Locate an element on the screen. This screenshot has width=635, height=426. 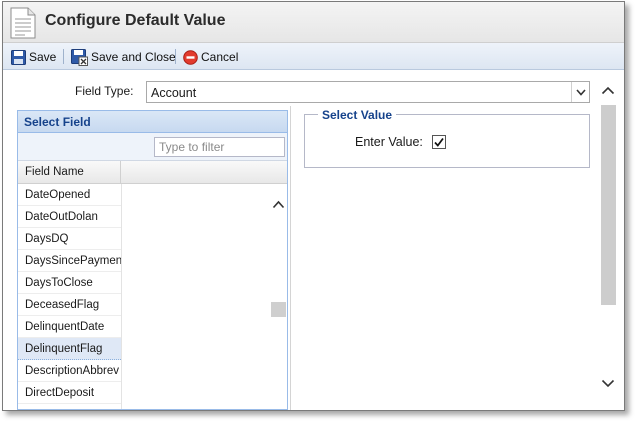
main-scrollbar is located at coordinates (609, 241).